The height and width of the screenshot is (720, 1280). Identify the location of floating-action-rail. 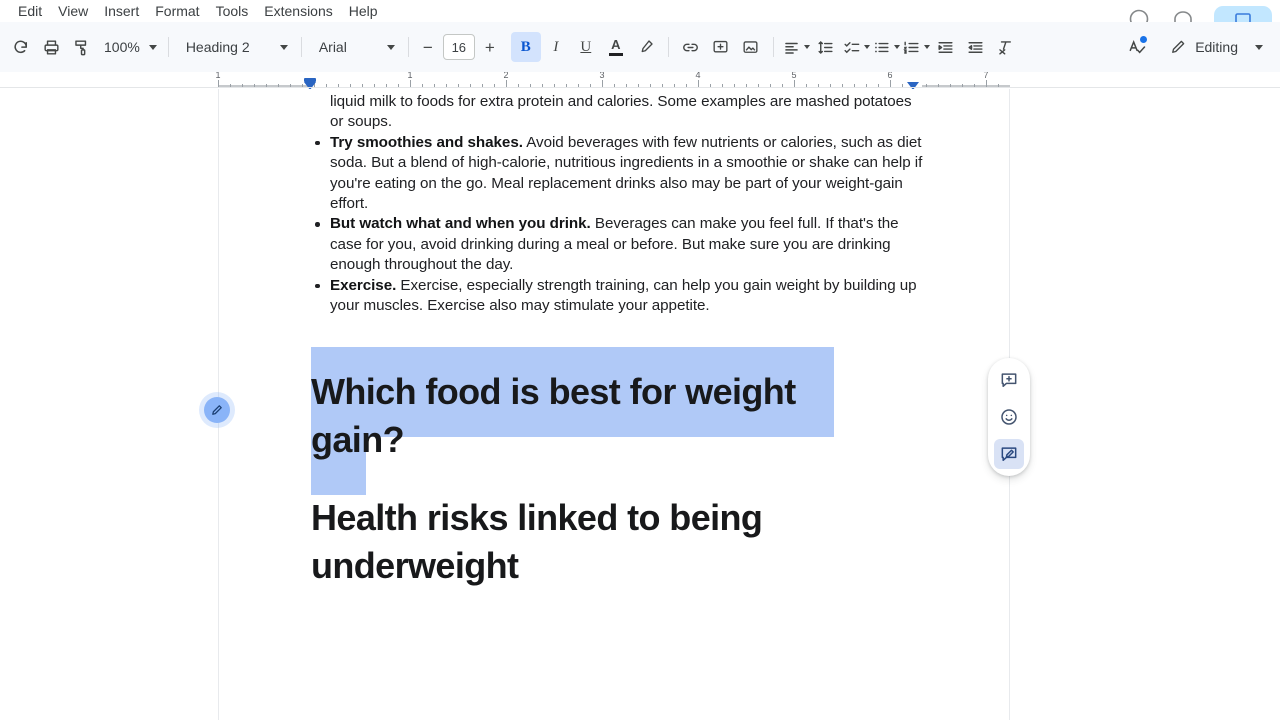
(1009, 417).